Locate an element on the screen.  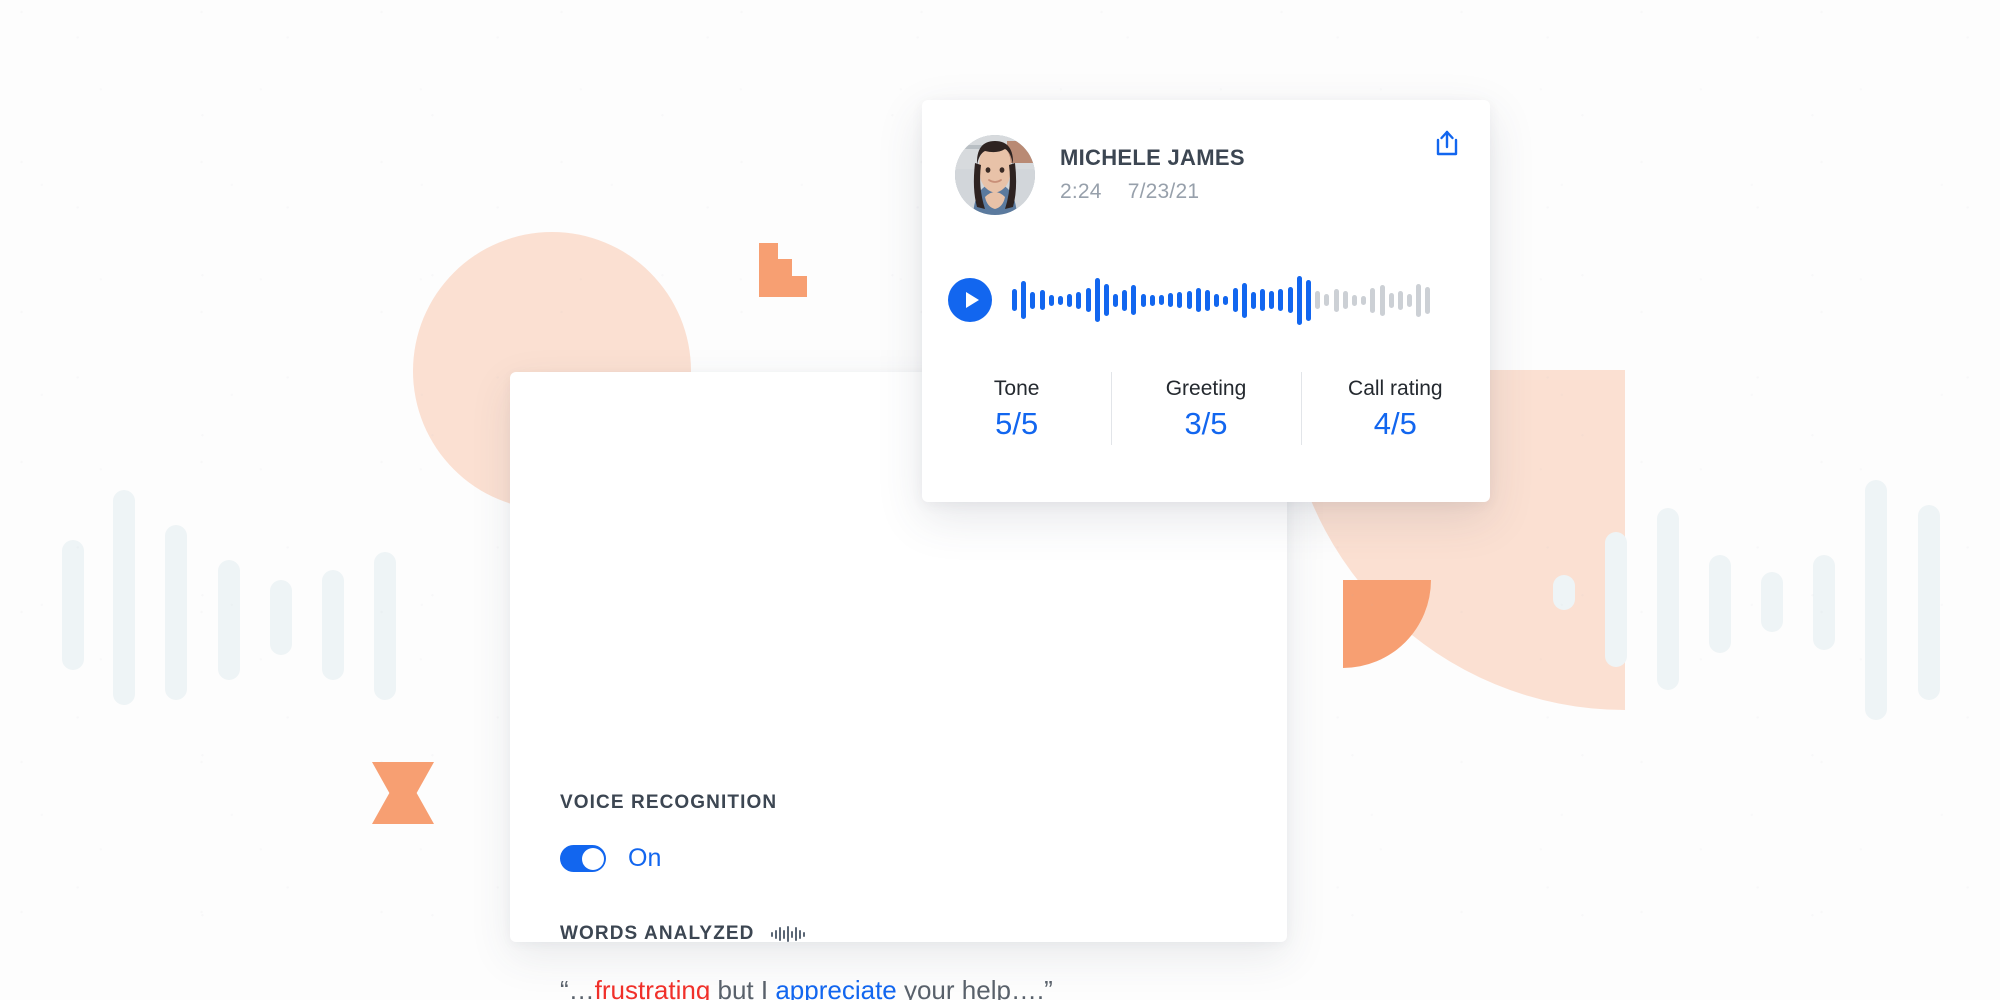
orange-staircase-shape is located at coordinates (783, 270).